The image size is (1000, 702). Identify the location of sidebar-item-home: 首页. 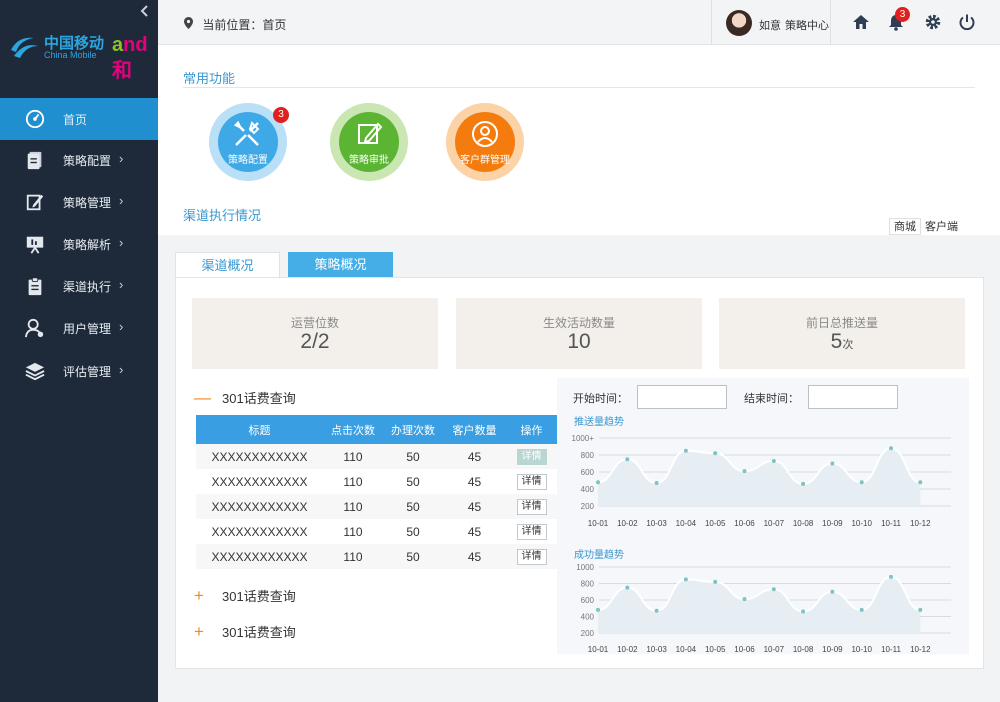
(79, 119).